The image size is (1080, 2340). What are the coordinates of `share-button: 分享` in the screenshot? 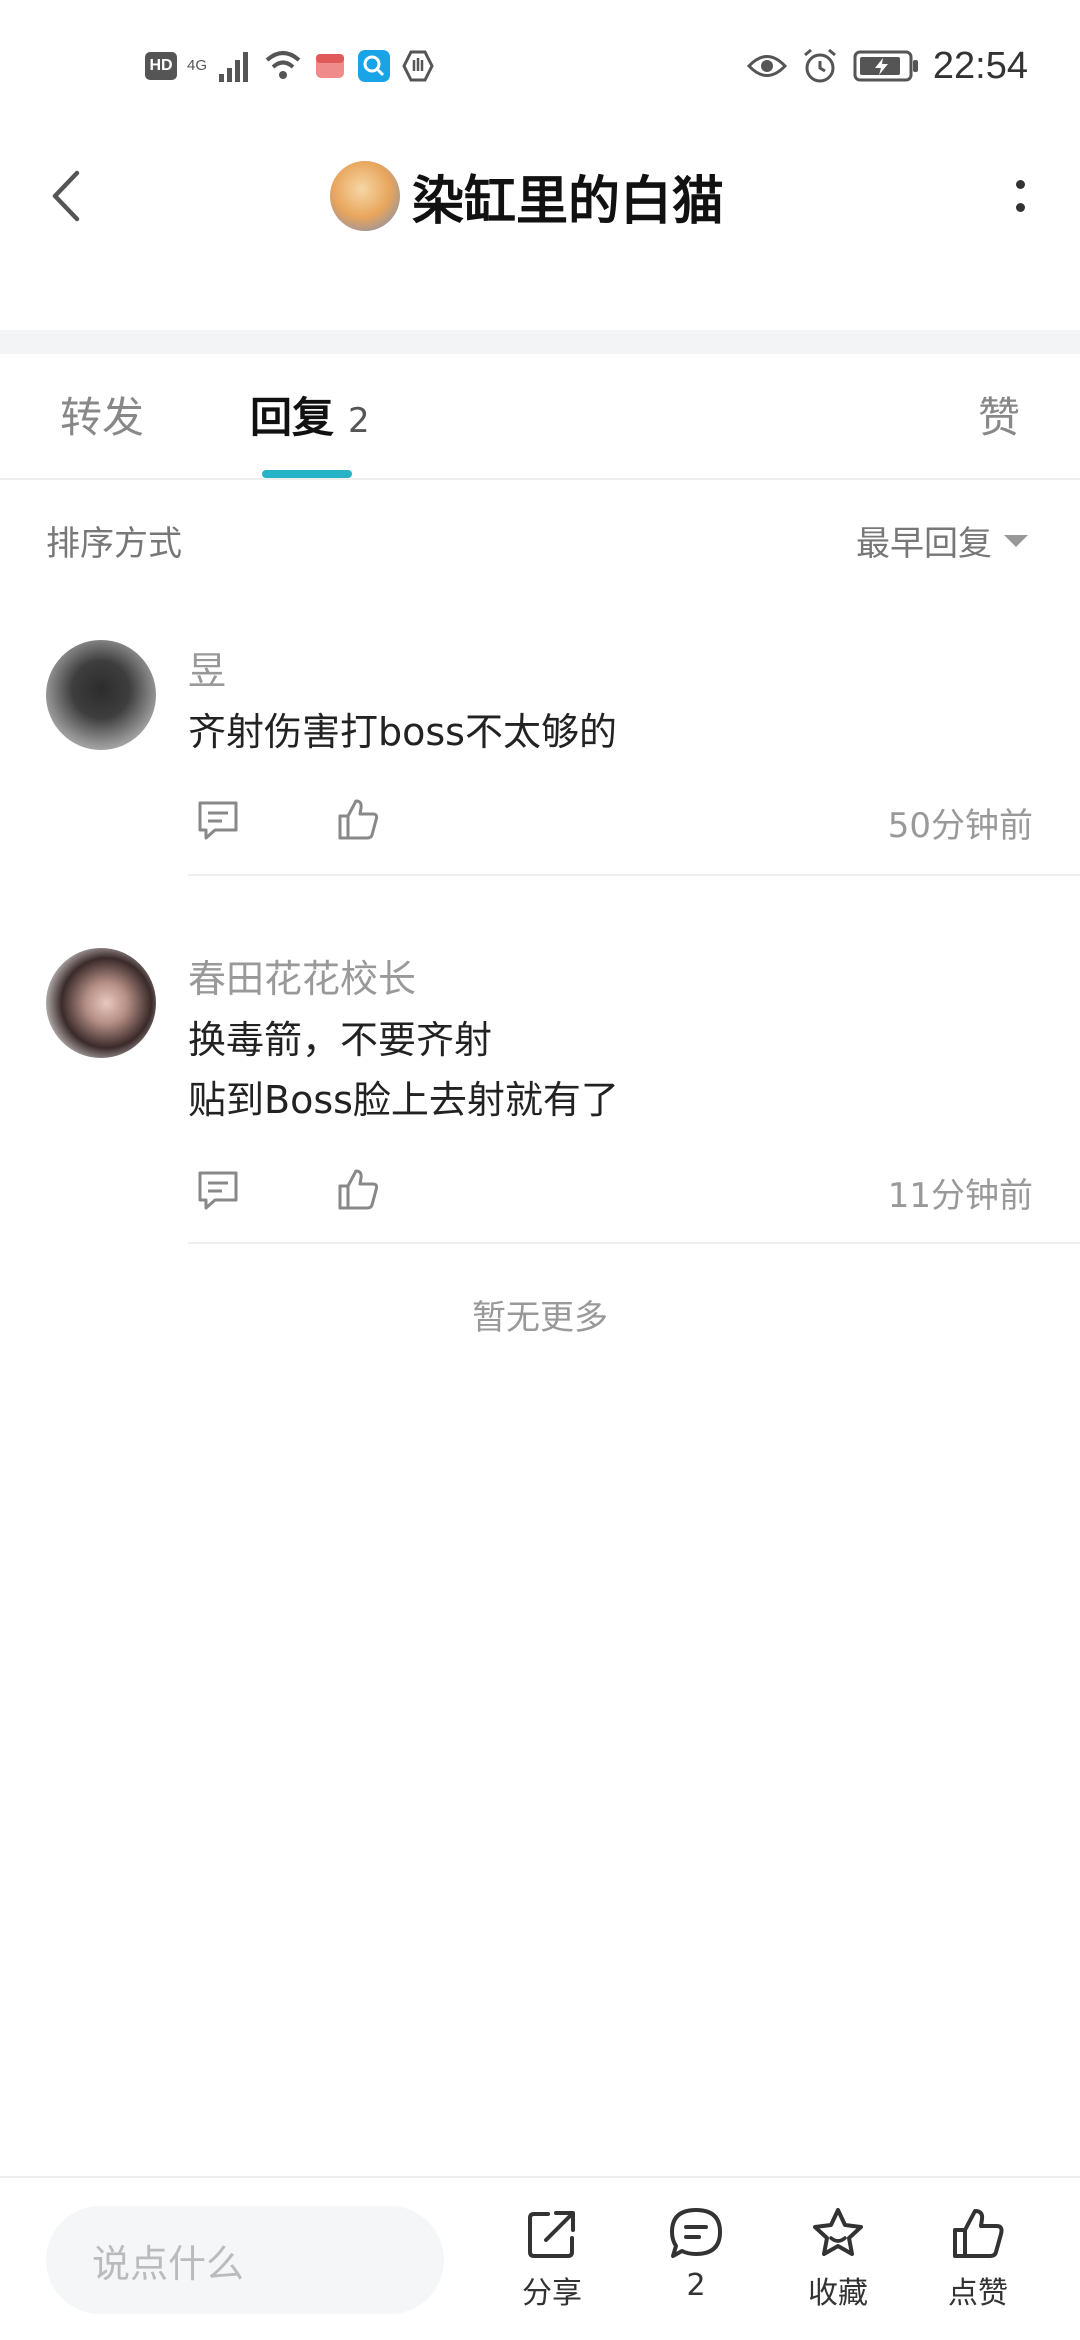 It's located at (552, 2258).